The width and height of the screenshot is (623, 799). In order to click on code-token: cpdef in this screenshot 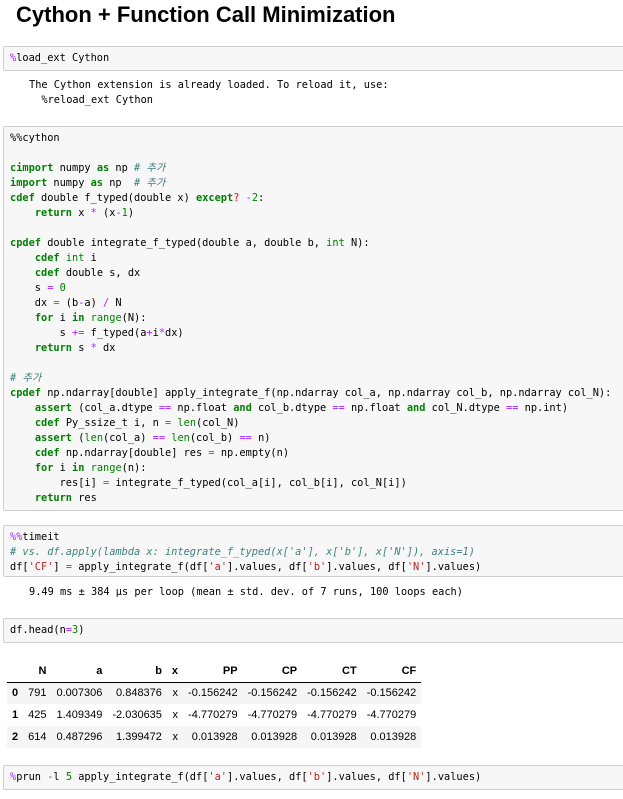, I will do `click(25, 243)`.